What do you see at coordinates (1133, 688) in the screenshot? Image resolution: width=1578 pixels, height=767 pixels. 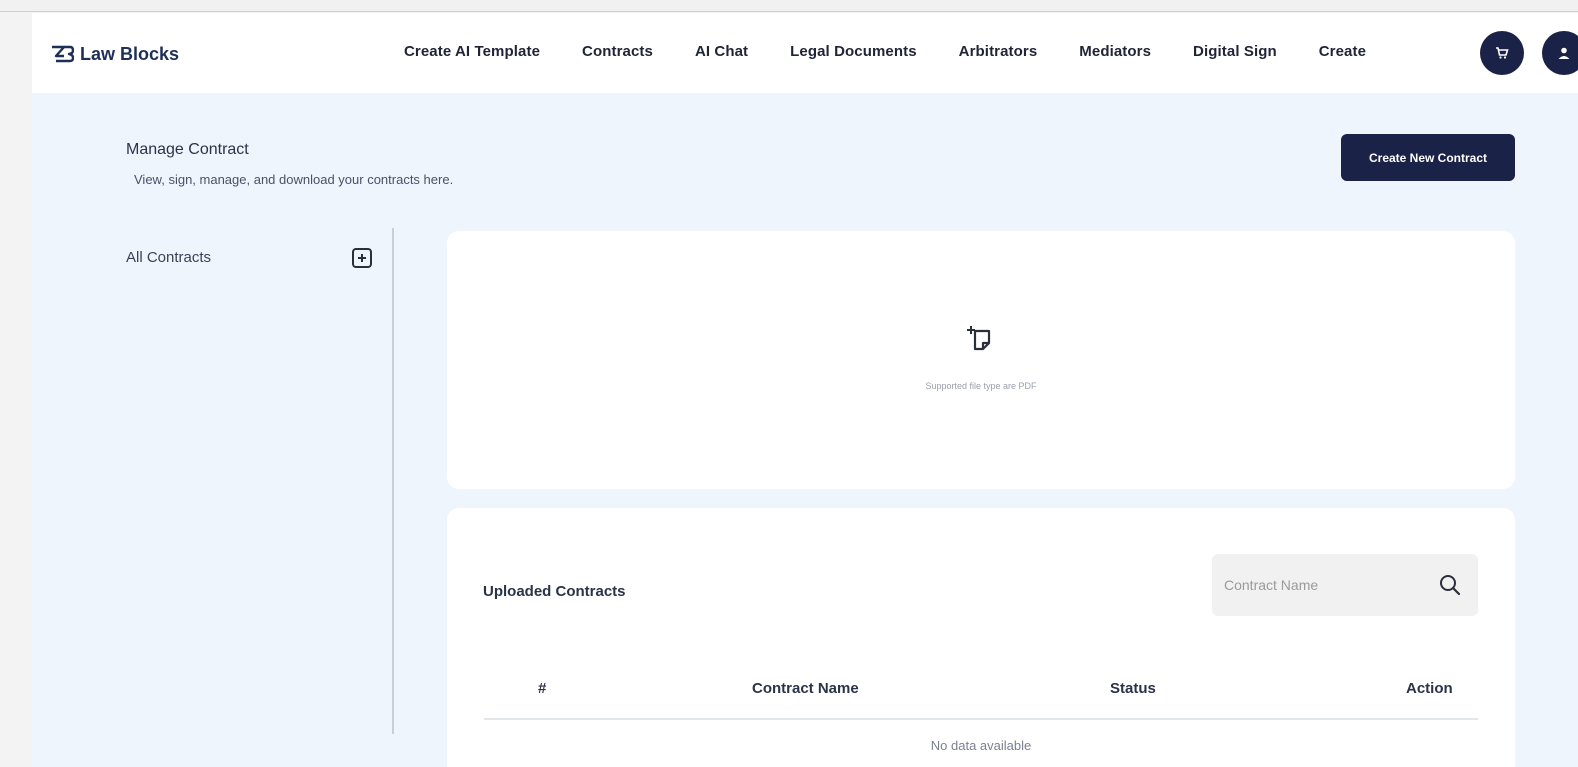 I see `column-header-status: Status` at bounding box center [1133, 688].